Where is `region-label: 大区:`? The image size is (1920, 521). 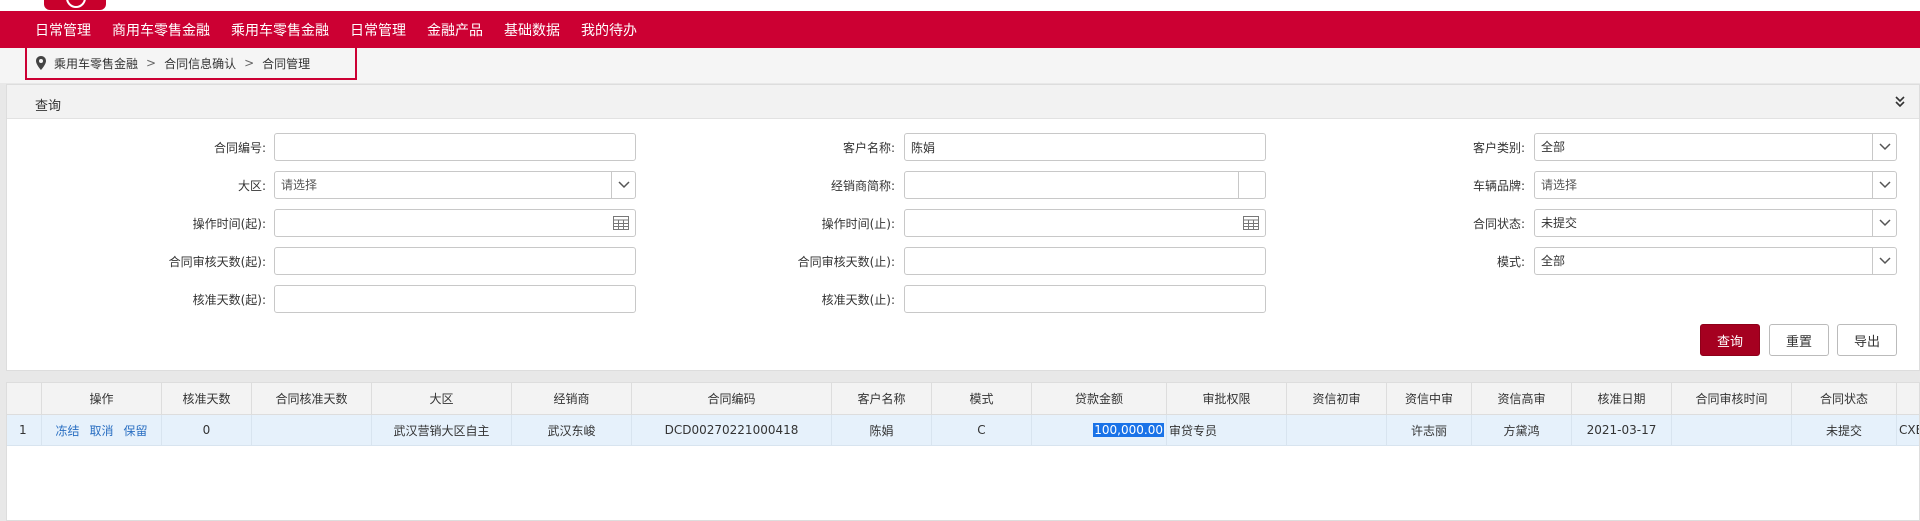 region-label: 大区: is located at coordinates (251, 186).